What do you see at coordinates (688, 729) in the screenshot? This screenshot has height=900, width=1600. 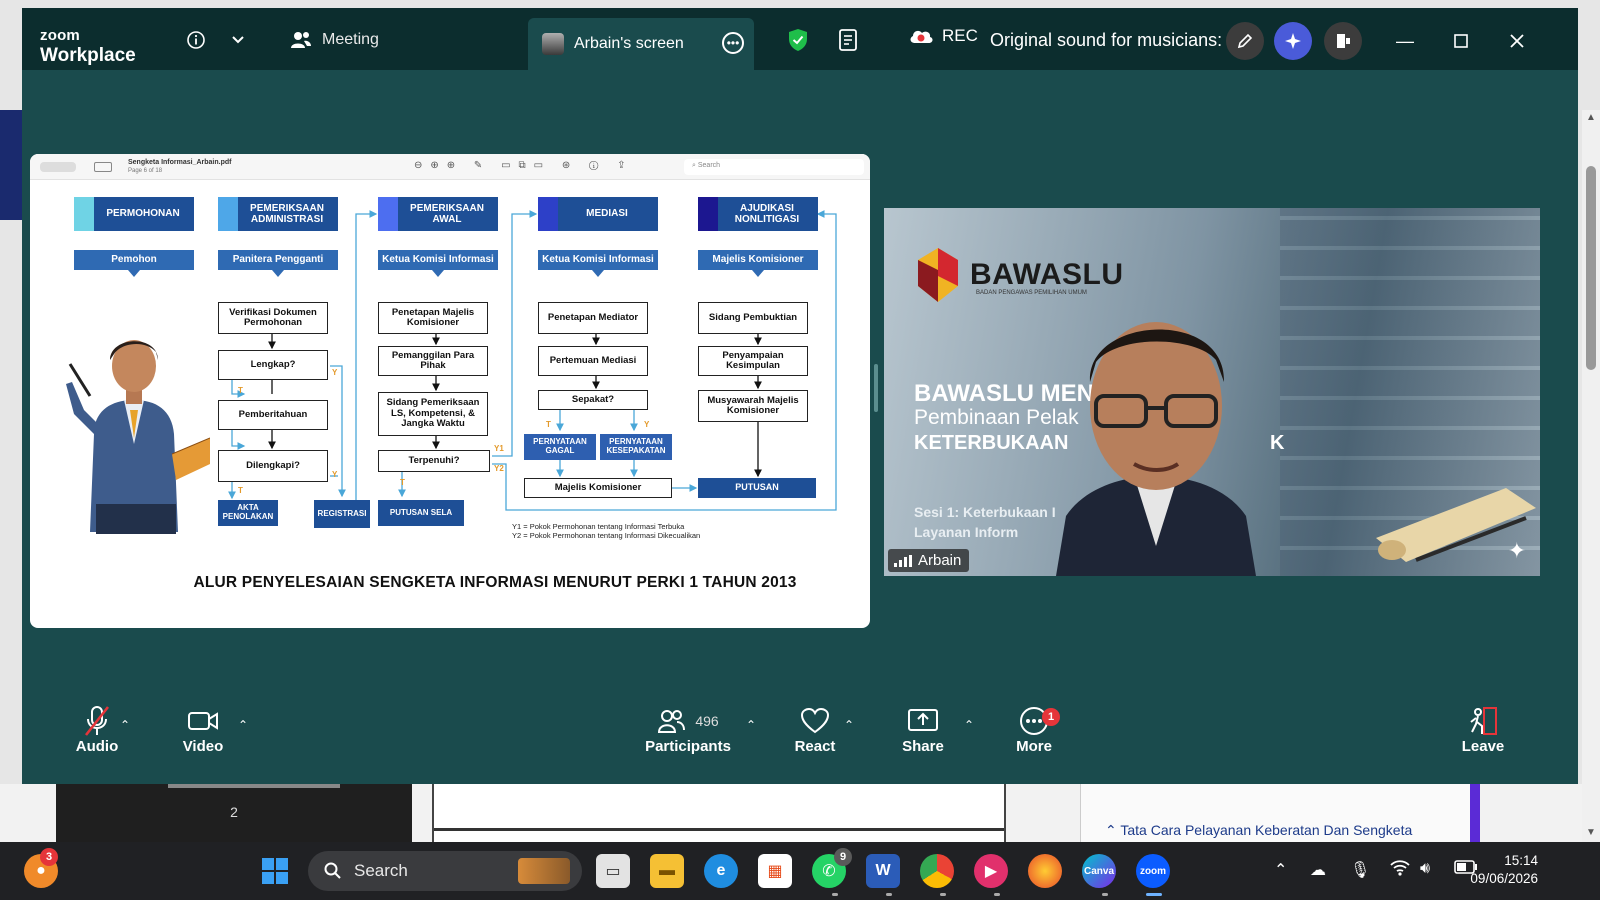 I see `participants-button: 496 Participants` at bounding box center [688, 729].